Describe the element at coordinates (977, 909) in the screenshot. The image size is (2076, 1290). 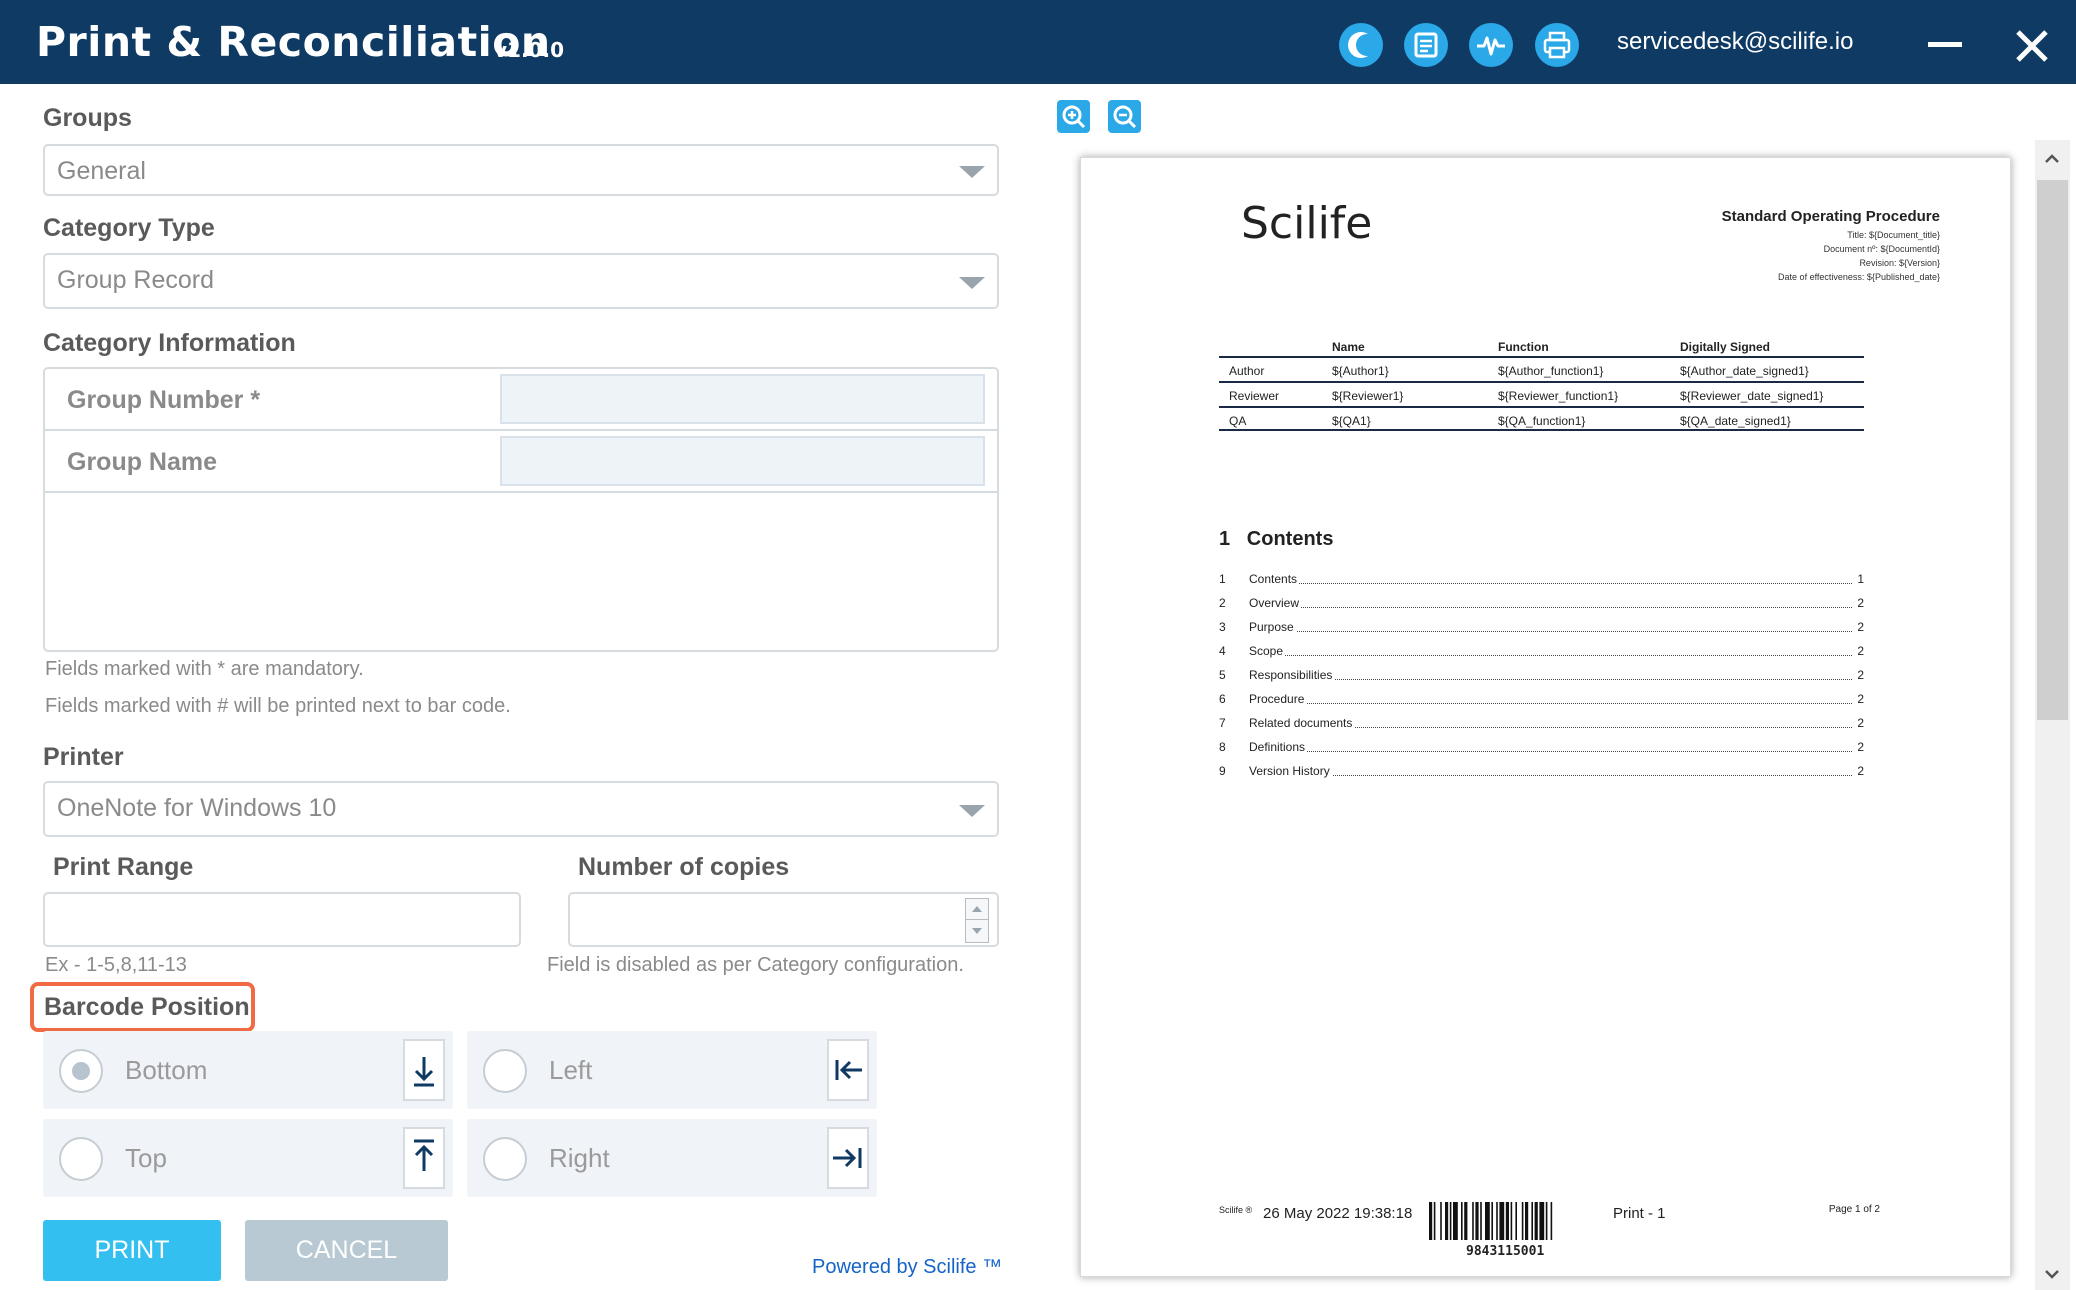
I see `stepper-up-icon` at that location.